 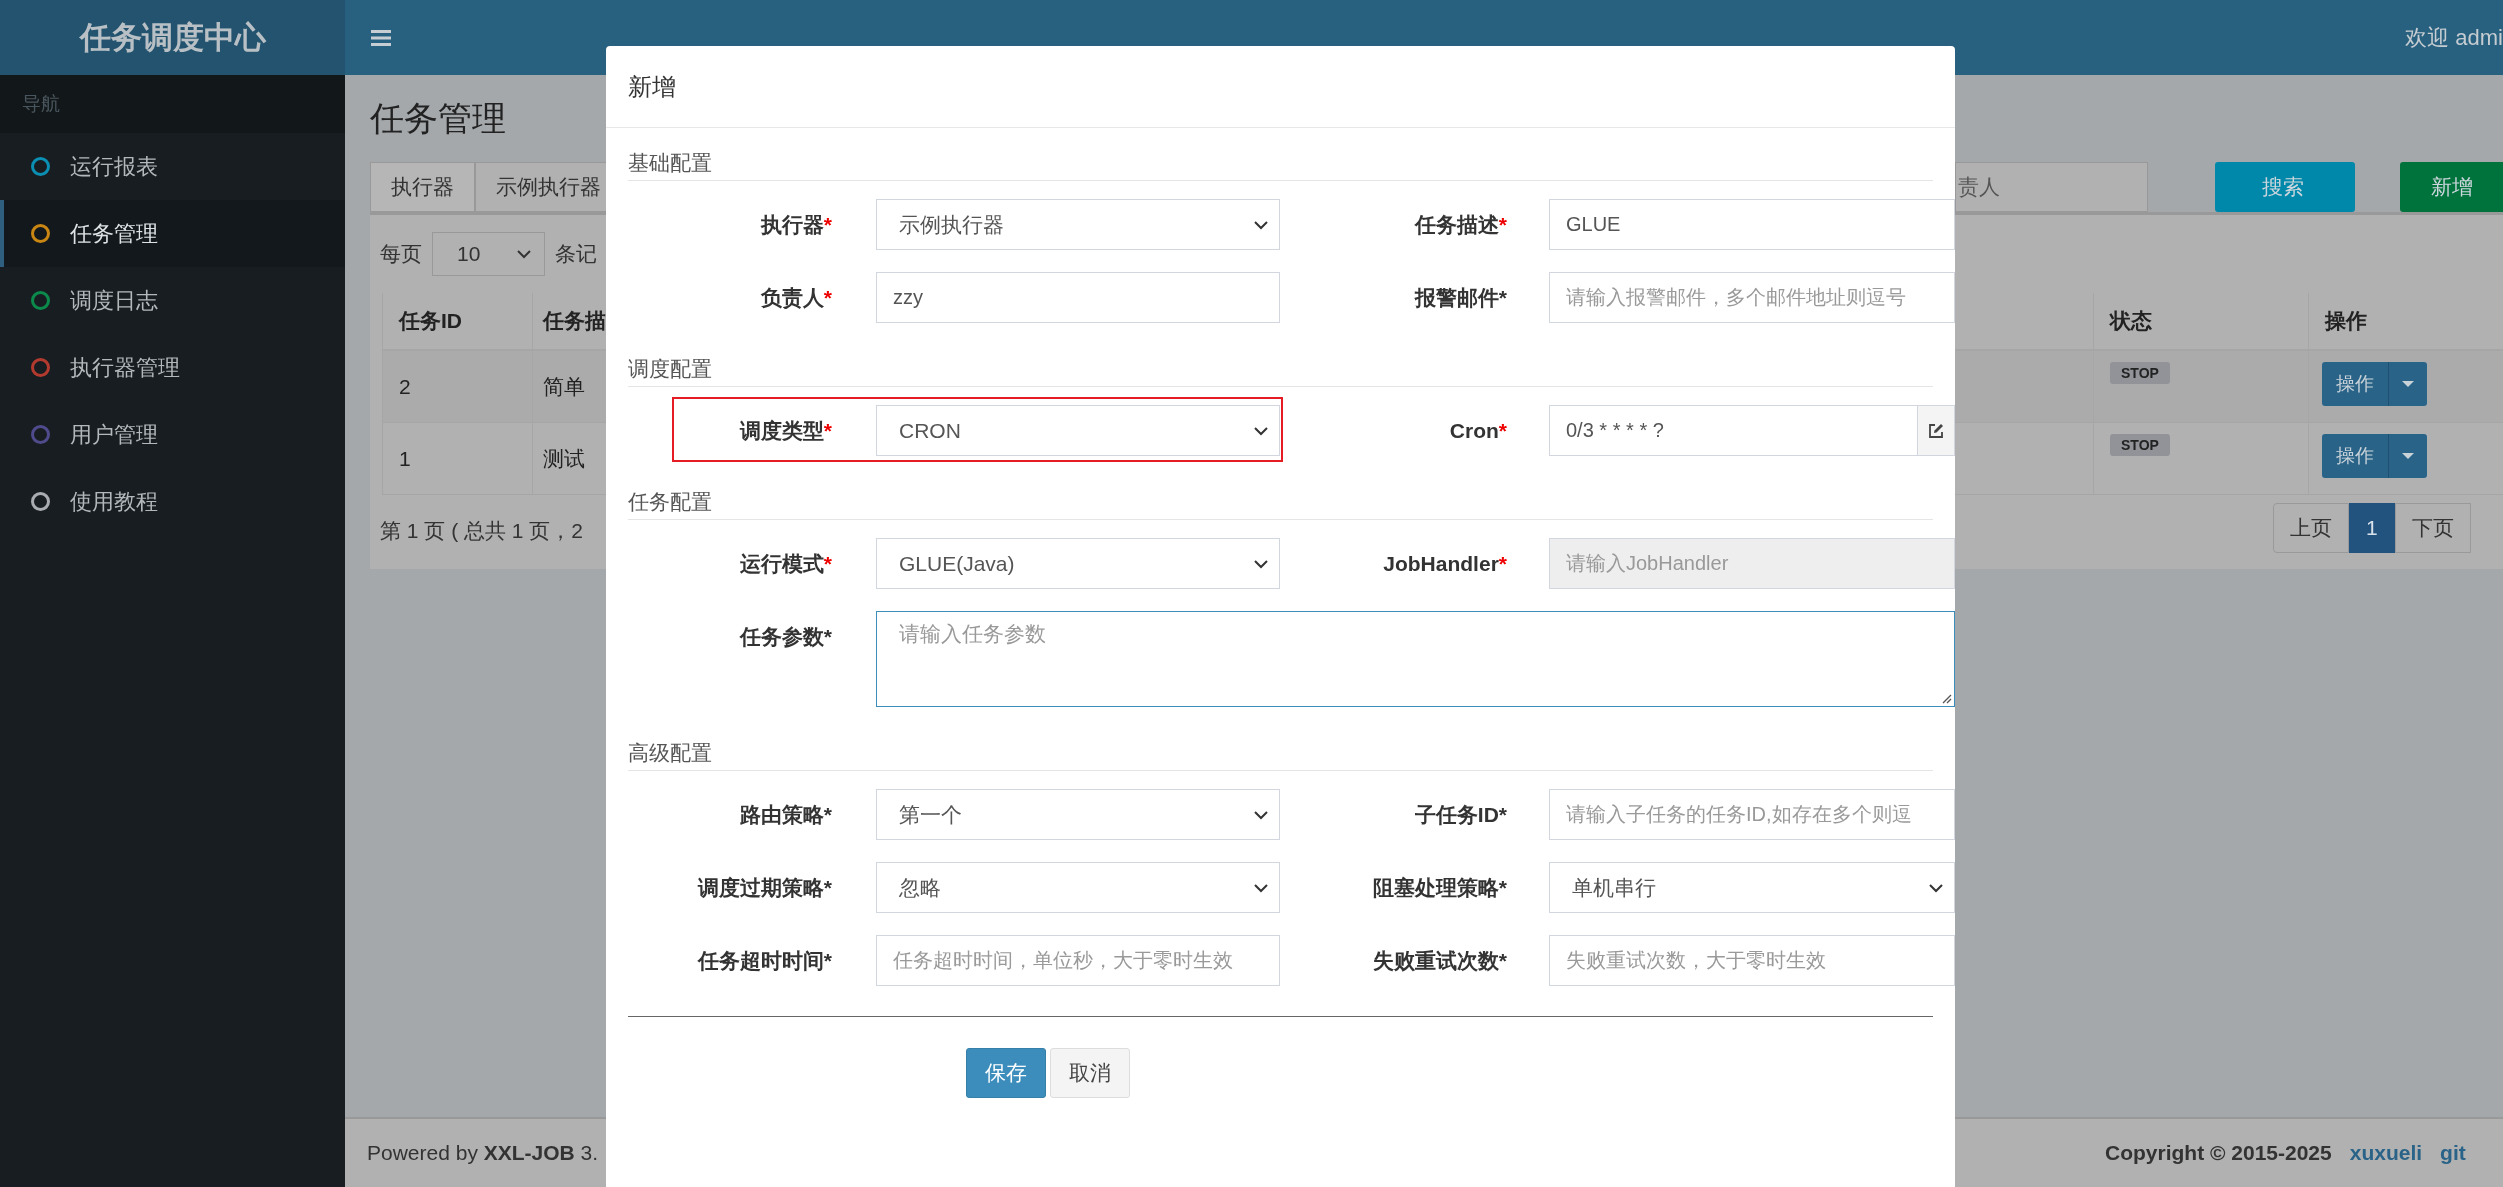 I want to click on field-label: 失败重试次数*, so click(x=1439, y=960).